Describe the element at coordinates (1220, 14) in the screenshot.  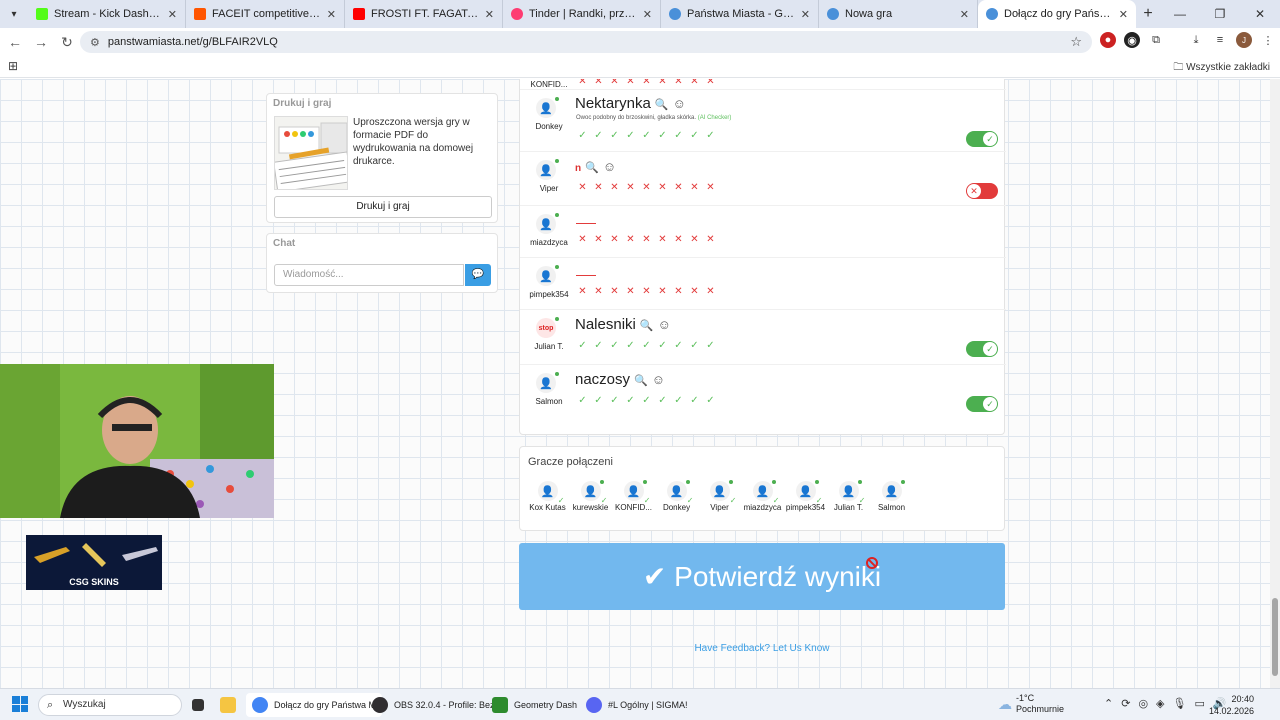
I see `maximize-button: ❐` at that location.